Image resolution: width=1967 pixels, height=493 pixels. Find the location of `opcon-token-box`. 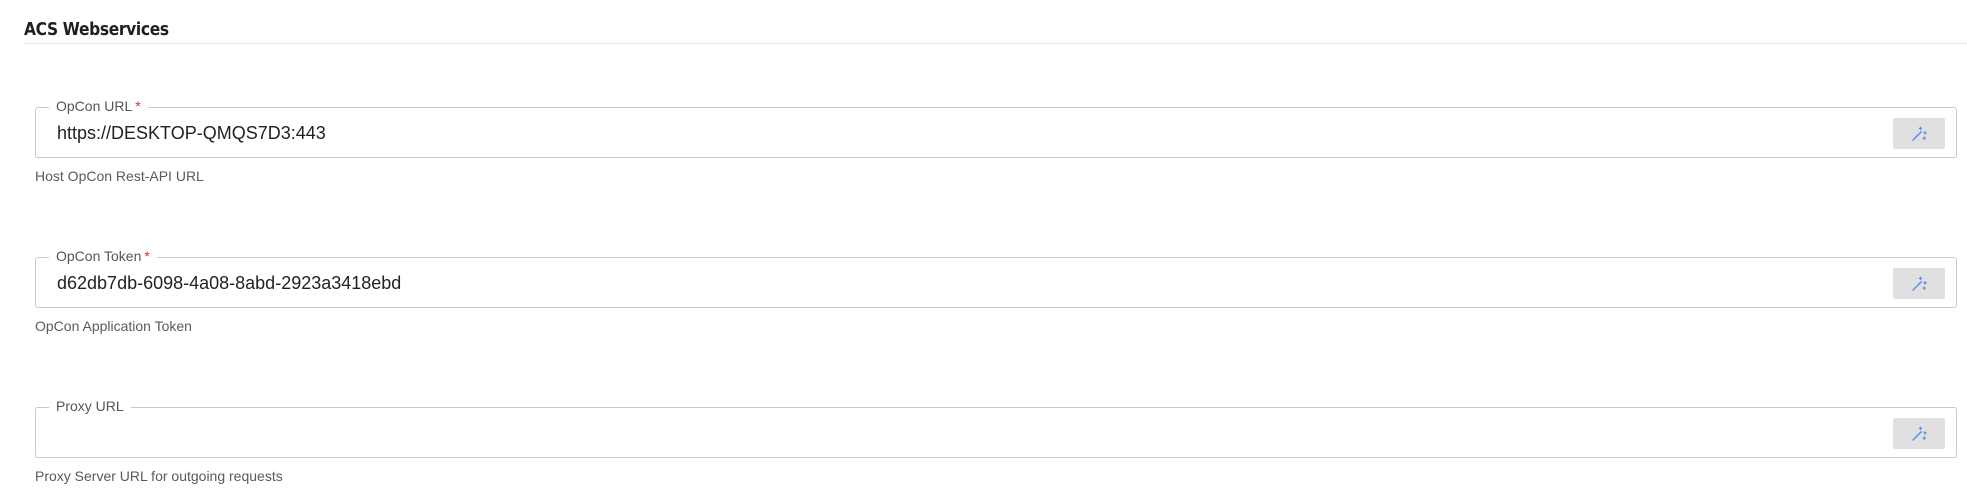

opcon-token-box is located at coordinates (996, 282).